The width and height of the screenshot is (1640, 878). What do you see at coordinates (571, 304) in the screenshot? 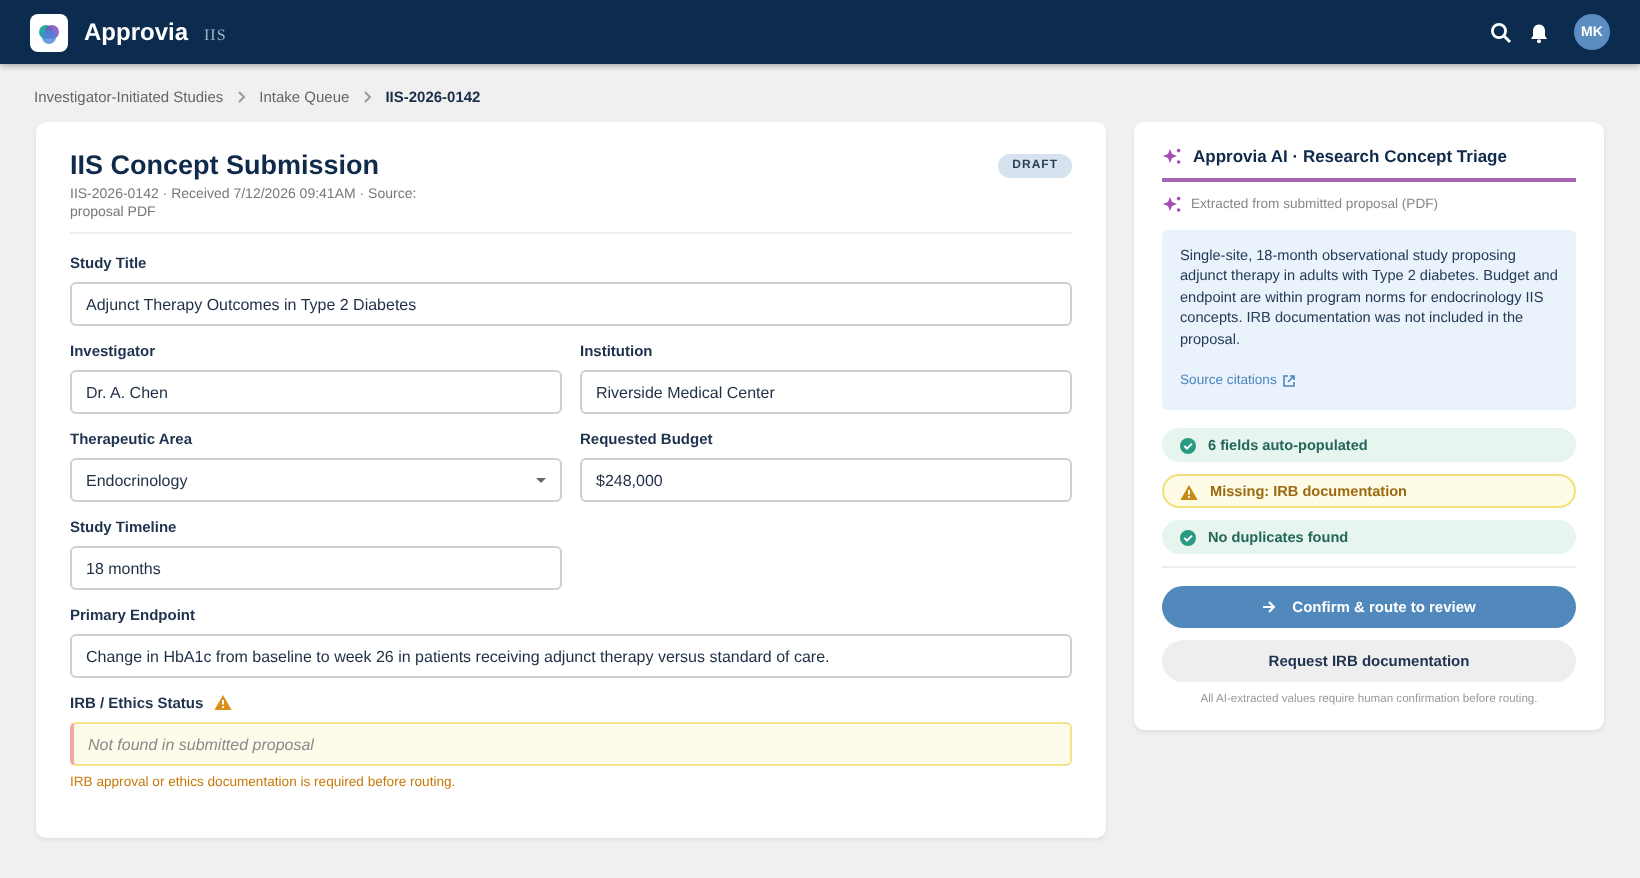
I see `input-field: Adjunct Therapy Outcomes in Type 2 Diabetes` at bounding box center [571, 304].